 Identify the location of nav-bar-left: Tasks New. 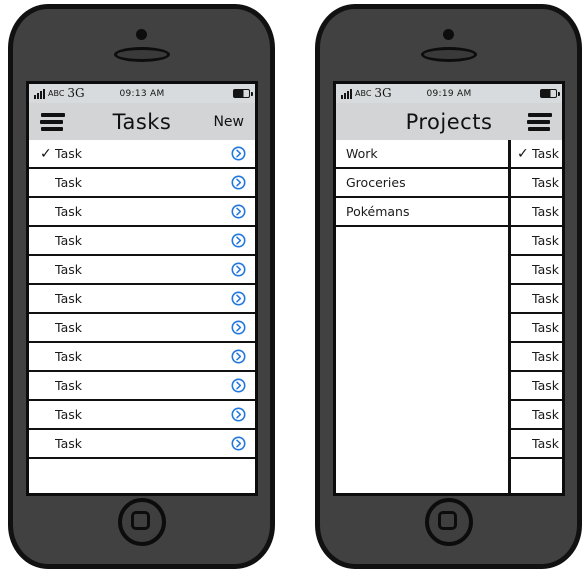
(142, 121).